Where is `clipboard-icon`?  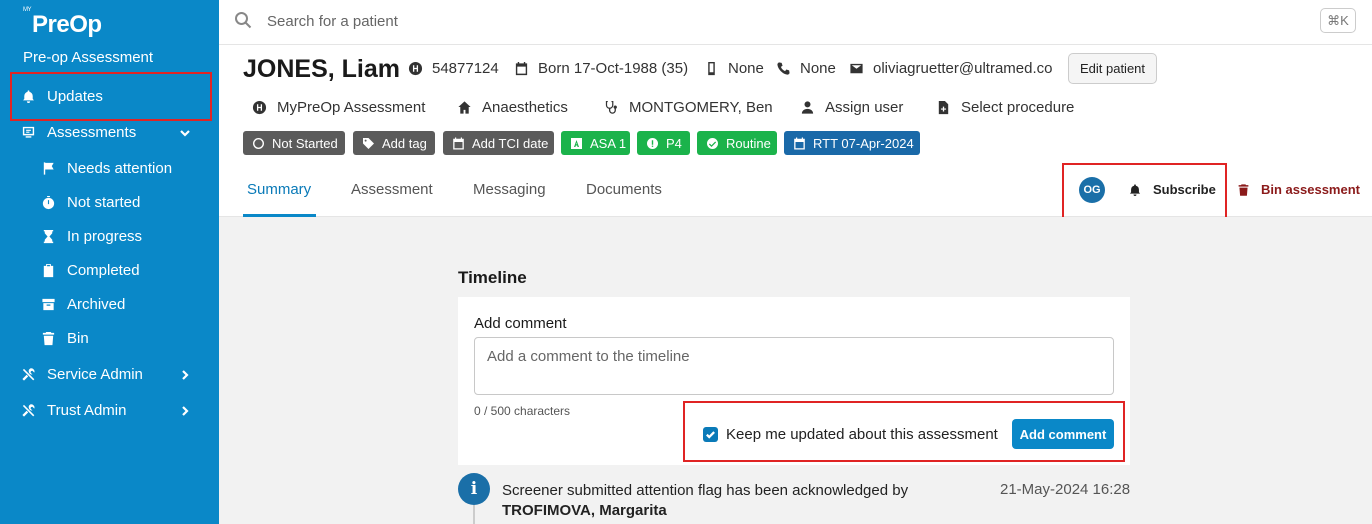
clipboard-icon is located at coordinates (28, 132).